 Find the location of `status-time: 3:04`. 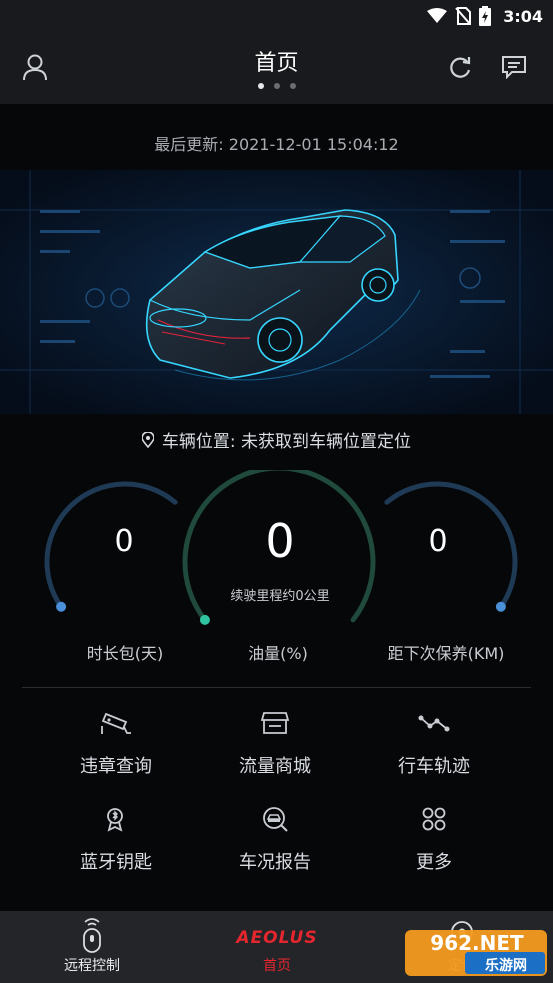

status-time: 3:04 is located at coordinates (523, 16).